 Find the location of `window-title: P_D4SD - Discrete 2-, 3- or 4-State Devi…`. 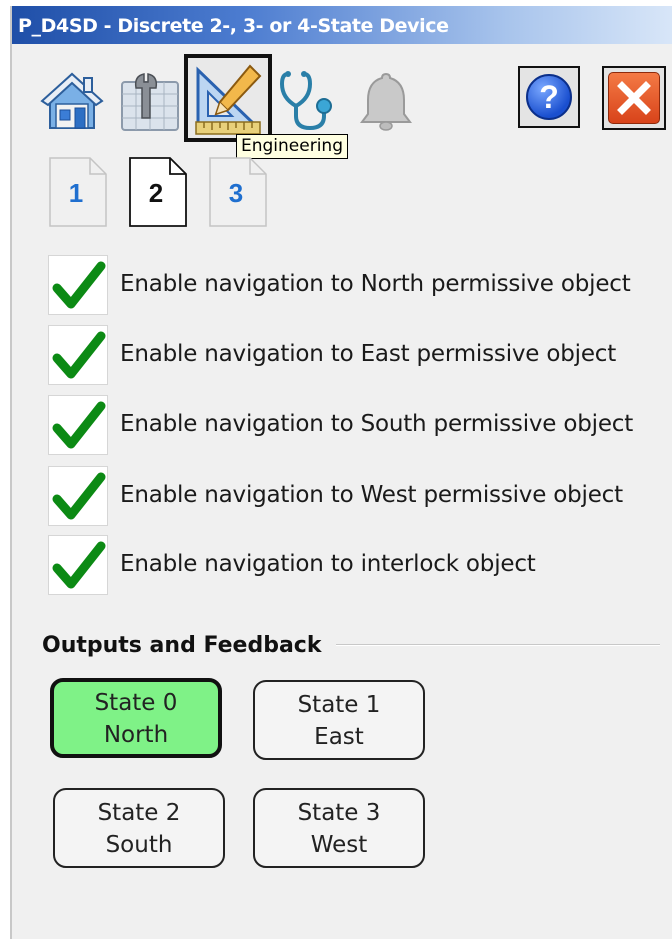

window-title: P_D4SD - Discrete 2-, 3- or 4-State Devi… is located at coordinates (233, 26).